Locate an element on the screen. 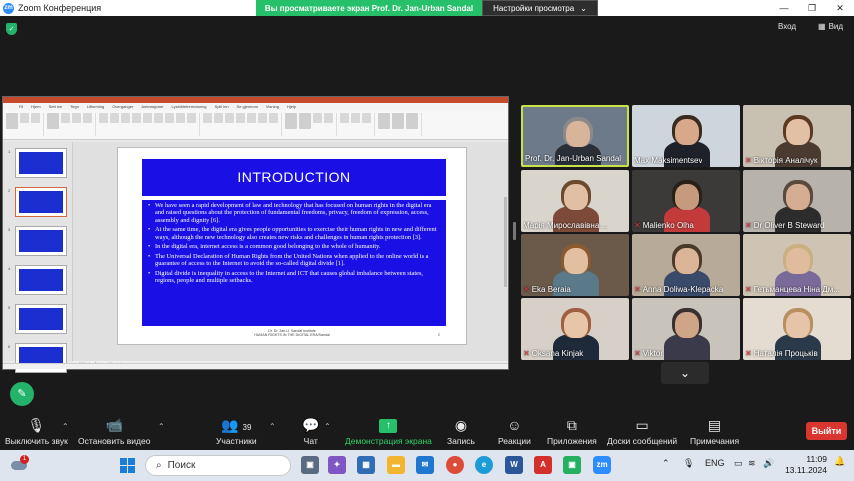  acrobat-icon: A is located at coordinates (543, 465).